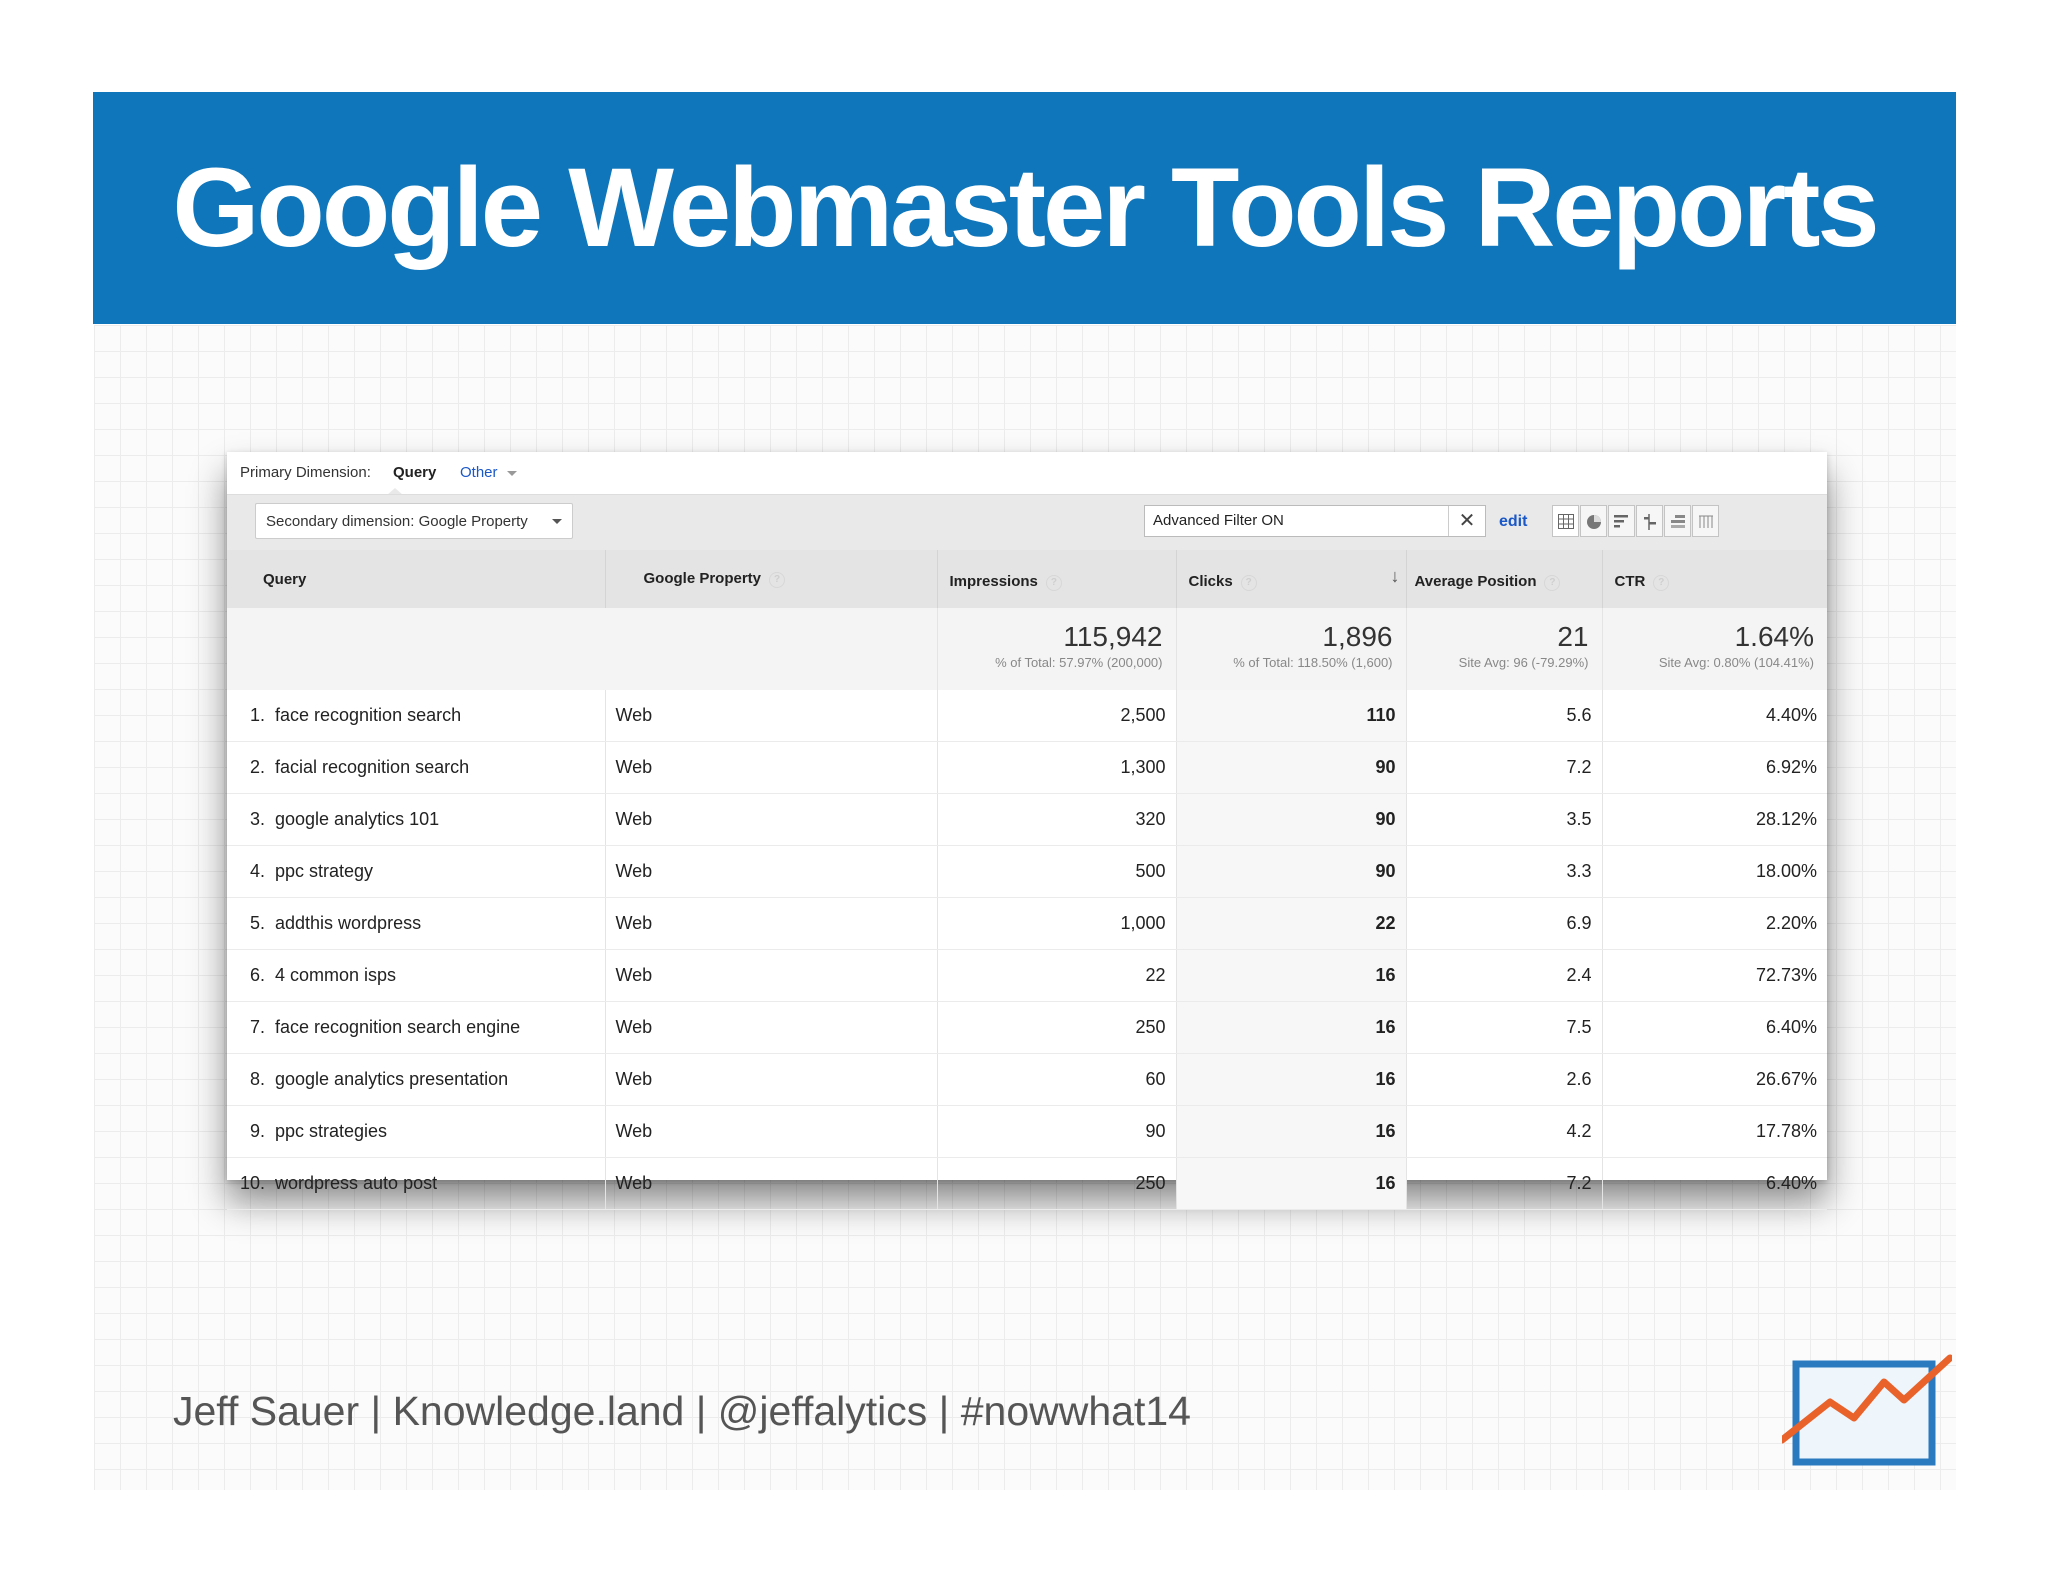 This screenshot has height=1582, width=2048. Describe the element at coordinates (1714, 649) in the screenshot. I see `summary-ctr: 1.64% Site Avg: 0.80% (104.41%)` at that location.